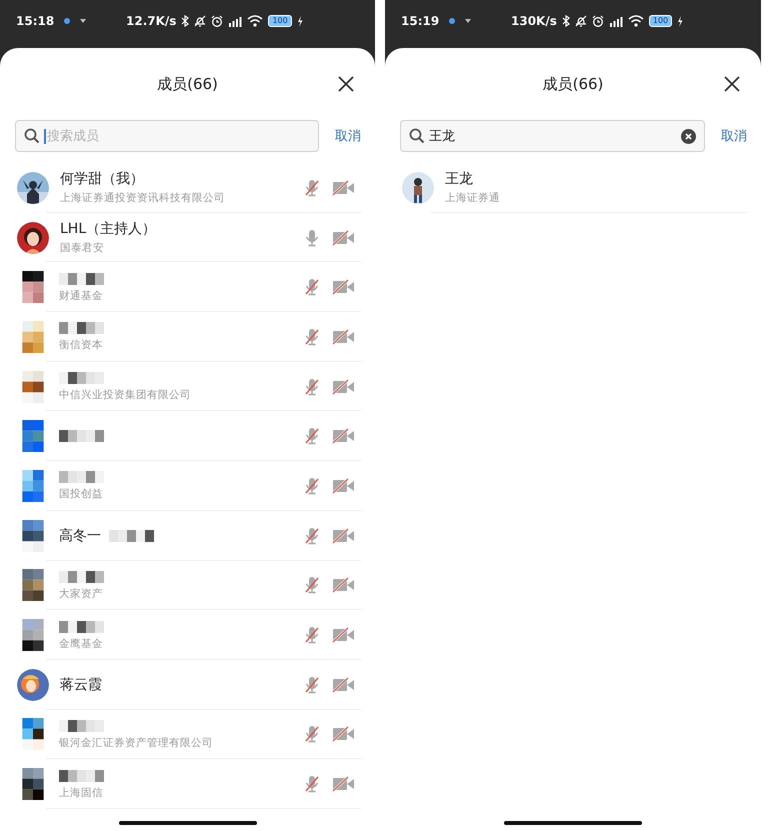 The image size is (771, 831). I want to click on mic-icon, so click(312, 237).